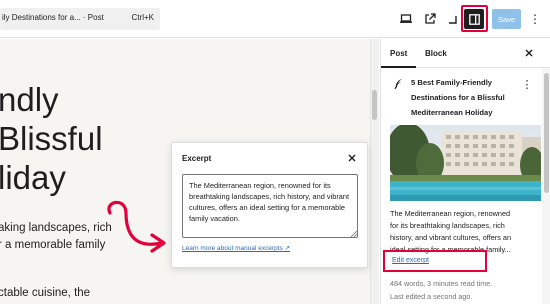 Image resolution: width=550 pixels, height=304 pixels. Describe the element at coordinates (33, 177) in the screenshot. I see `post-heading-line: liday` at that location.